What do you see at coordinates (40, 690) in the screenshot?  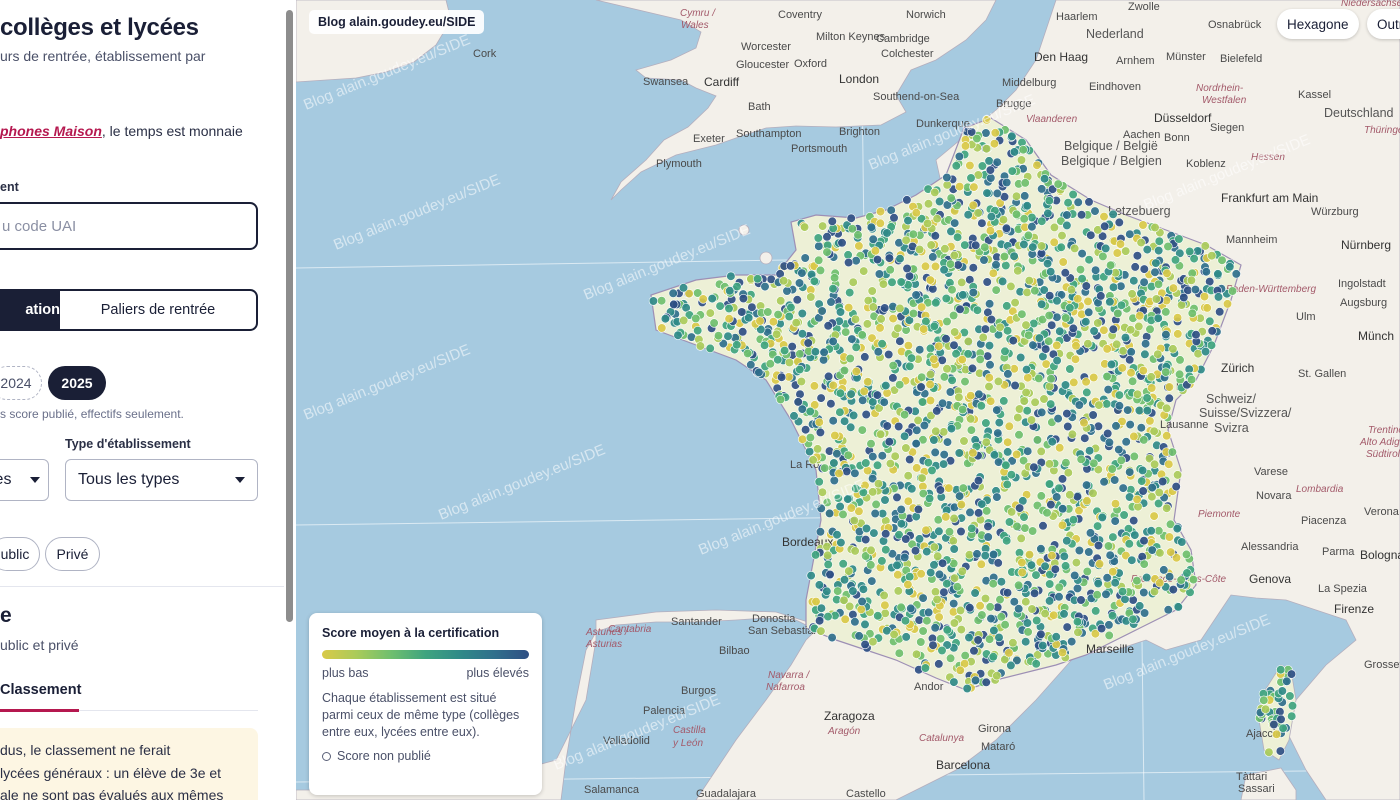 I see `tab-classement: Classement` at bounding box center [40, 690].